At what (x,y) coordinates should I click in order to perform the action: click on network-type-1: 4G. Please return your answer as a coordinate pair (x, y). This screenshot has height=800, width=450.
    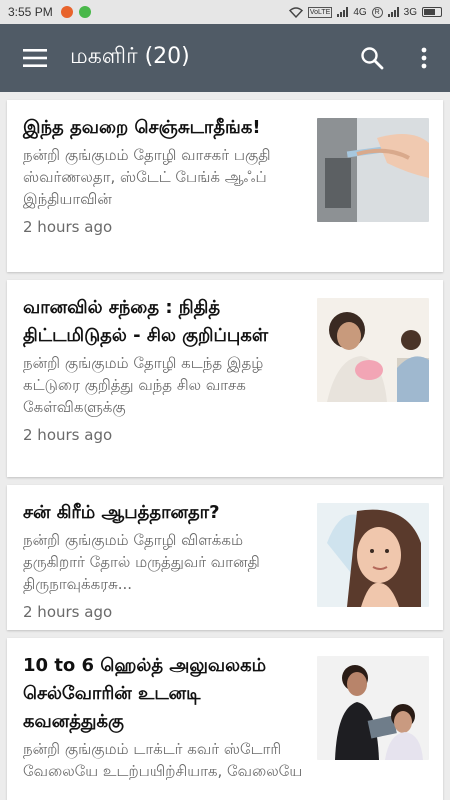
    Looking at the image, I should click on (360, 12).